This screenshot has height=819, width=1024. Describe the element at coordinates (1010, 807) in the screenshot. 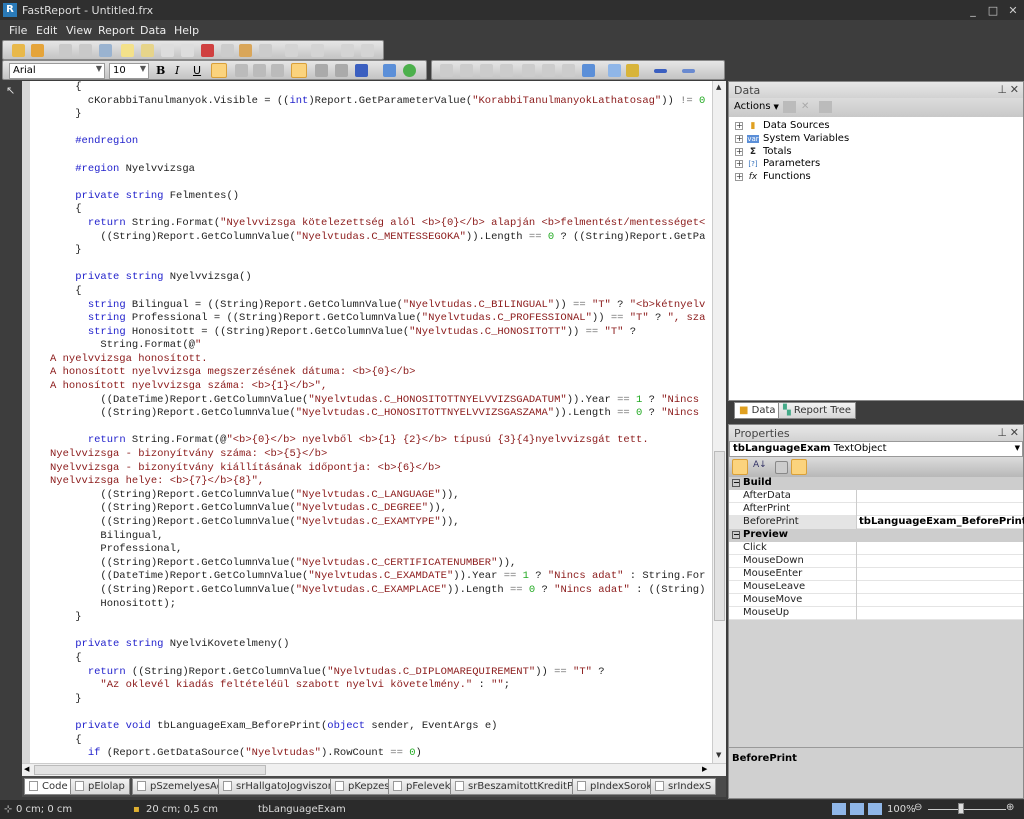

I see `zoom-in-icon: ⊕` at that location.